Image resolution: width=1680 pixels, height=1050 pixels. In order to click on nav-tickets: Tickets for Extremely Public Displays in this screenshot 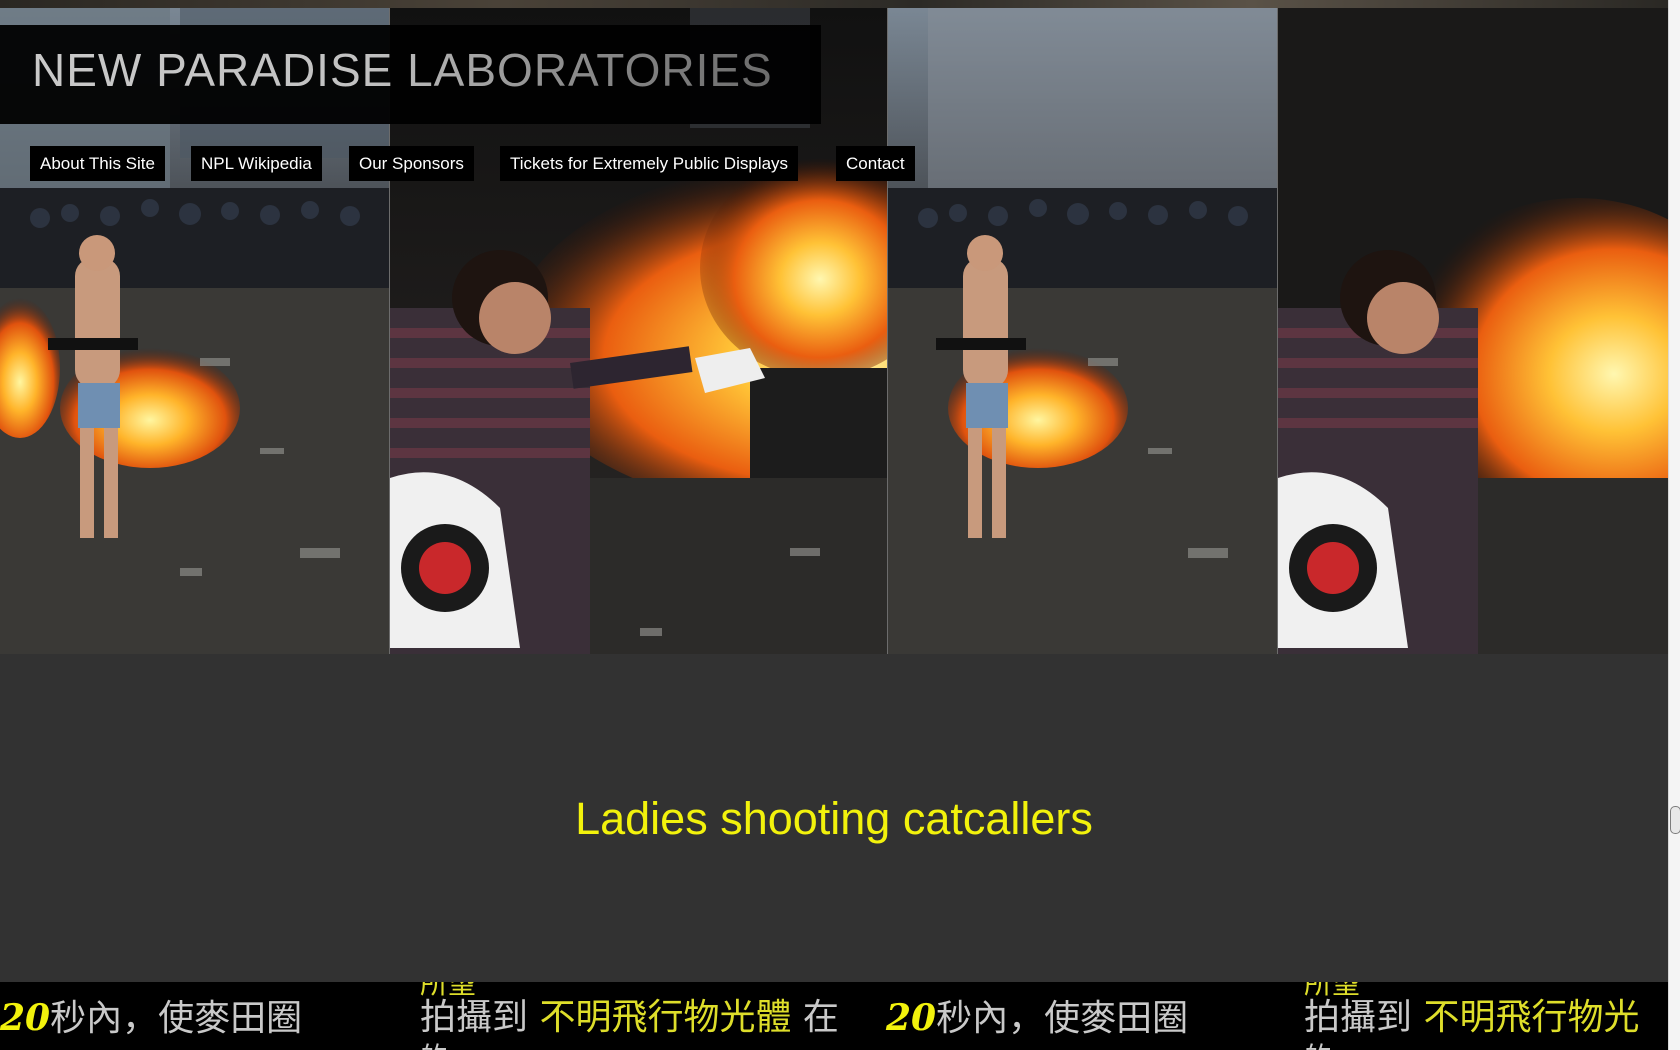, I will do `click(649, 163)`.